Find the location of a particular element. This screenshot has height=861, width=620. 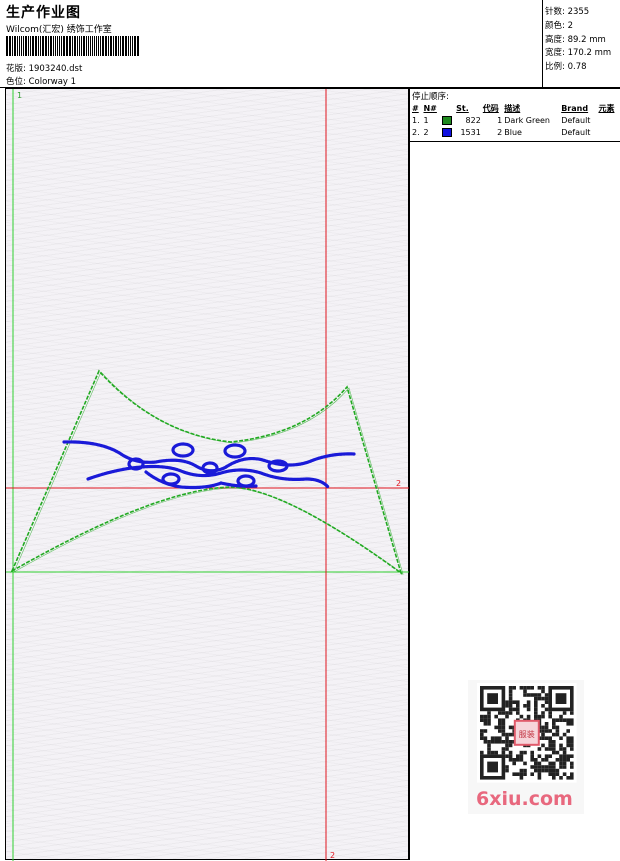

stat-scale: 比例: 0.78 is located at coordinates (566, 67).